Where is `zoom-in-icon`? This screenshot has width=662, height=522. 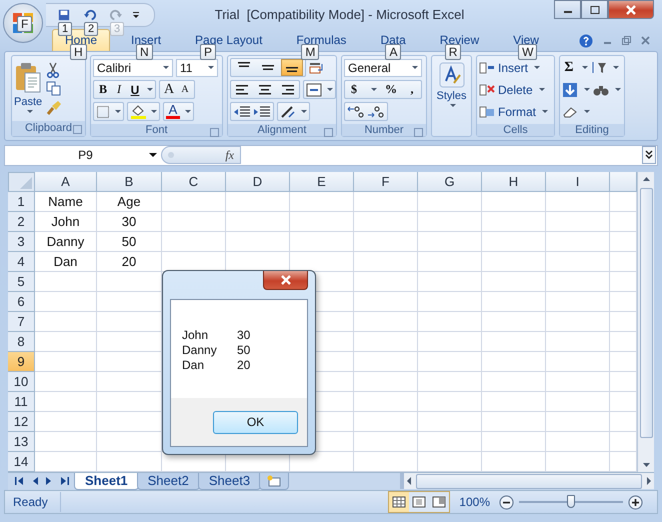
zoom-in-icon is located at coordinates (635, 502).